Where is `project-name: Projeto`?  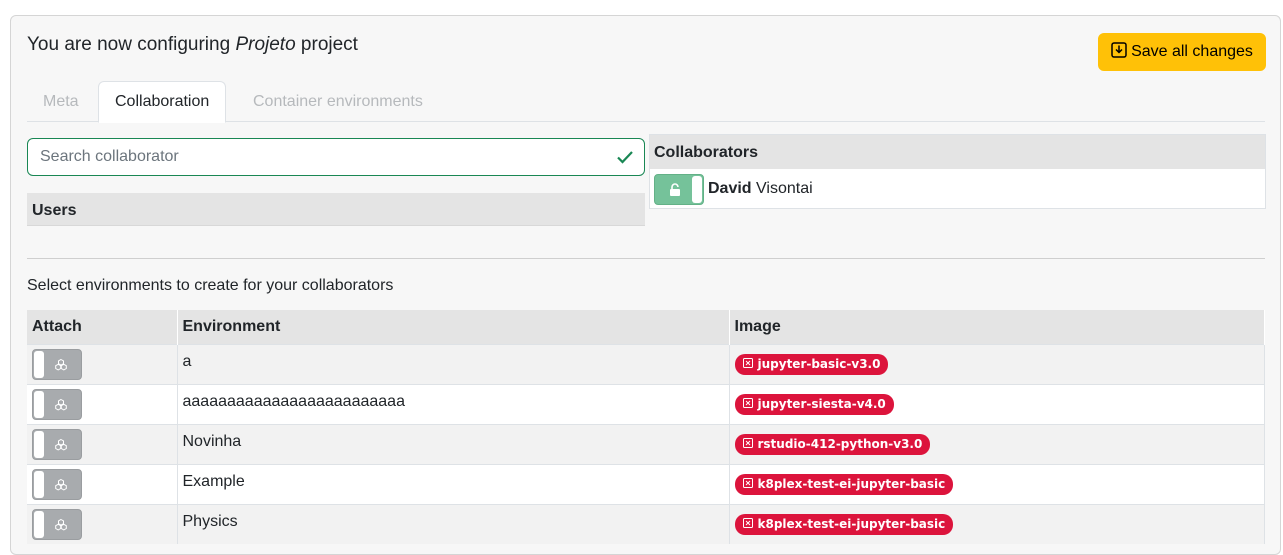
project-name: Projeto is located at coordinates (265, 44).